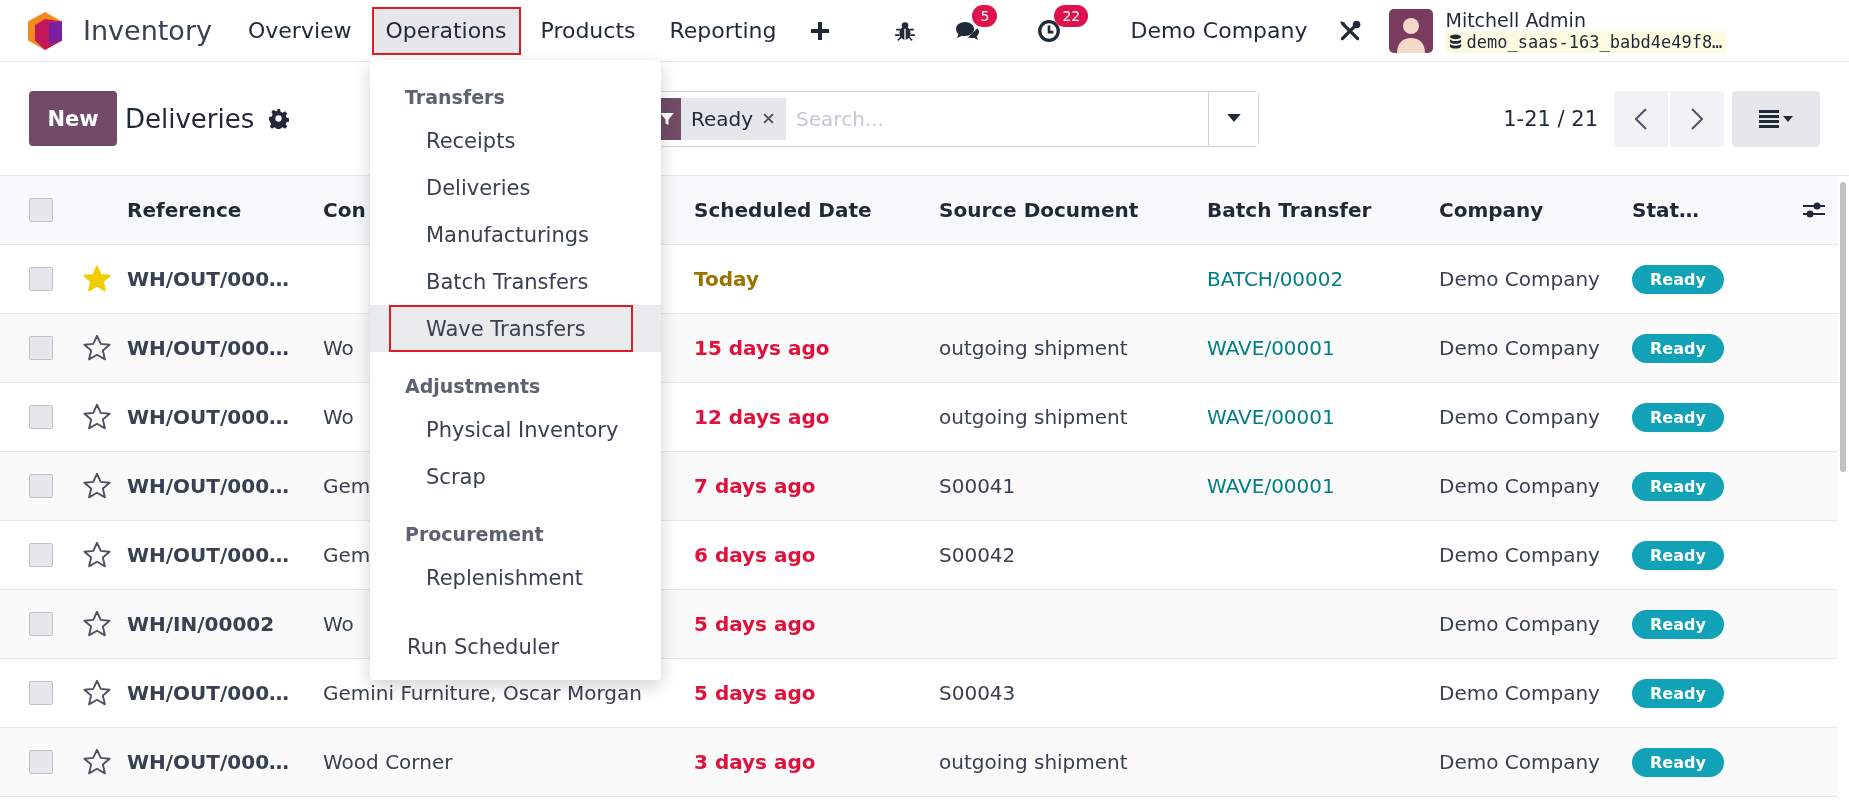 The height and width of the screenshot is (800, 1849). What do you see at coordinates (588, 30) in the screenshot?
I see `nav-menu-item: Products` at bounding box center [588, 30].